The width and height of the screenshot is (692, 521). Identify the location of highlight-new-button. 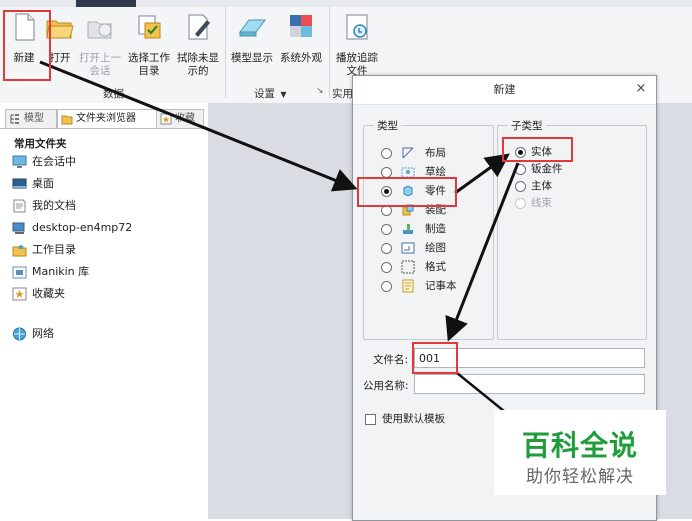
(27, 45).